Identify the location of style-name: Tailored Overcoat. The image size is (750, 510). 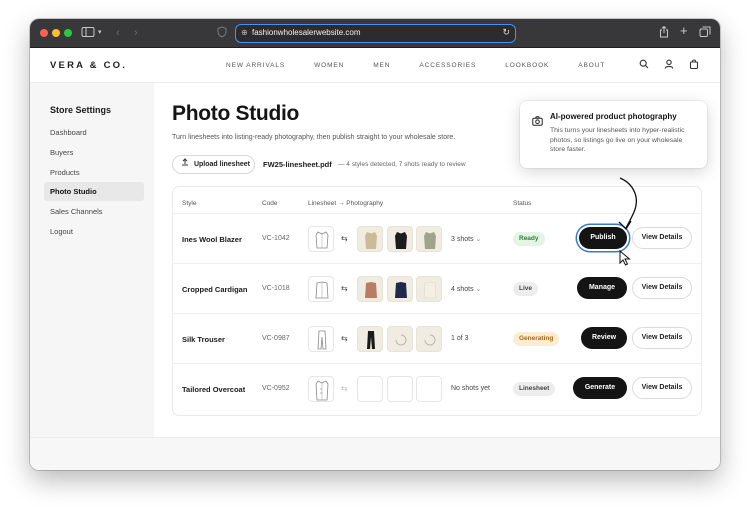
(214, 389).